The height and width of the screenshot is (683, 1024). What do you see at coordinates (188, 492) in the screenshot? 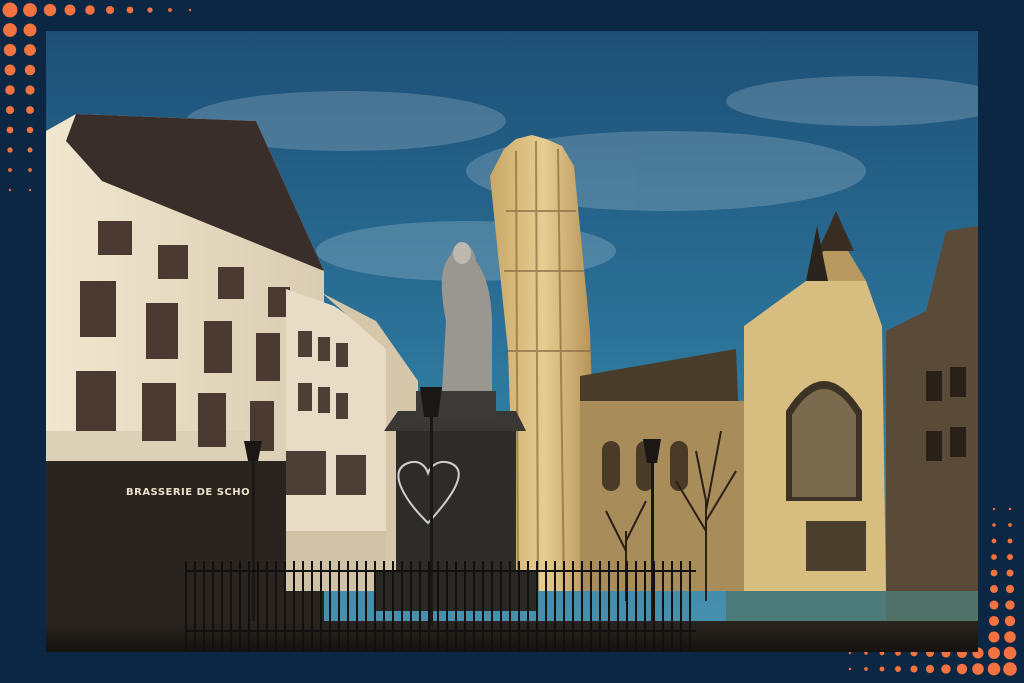
I see `storefront-sign: BRASSERIE DE SCHO` at bounding box center [188, 492].